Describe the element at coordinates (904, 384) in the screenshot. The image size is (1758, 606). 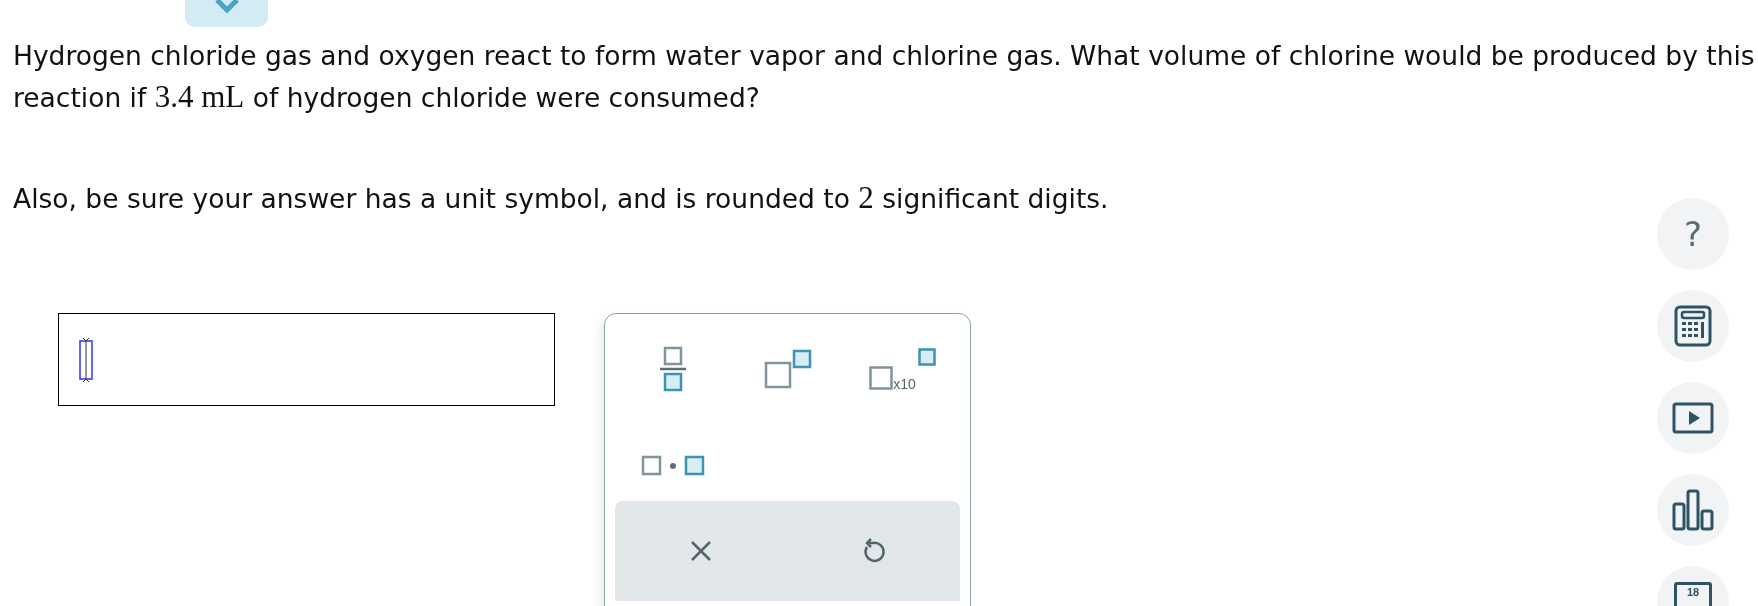
I see `times-ten-label: x10` at that location.